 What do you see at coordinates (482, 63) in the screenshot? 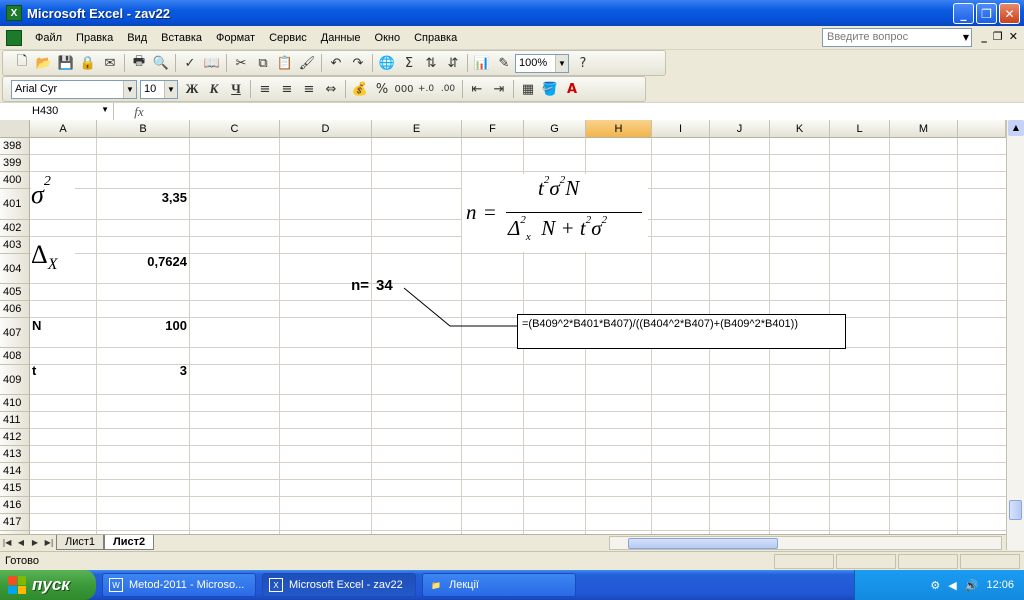
I see `chart-wizard-icon: 📊` at bounding box center [482, 63].